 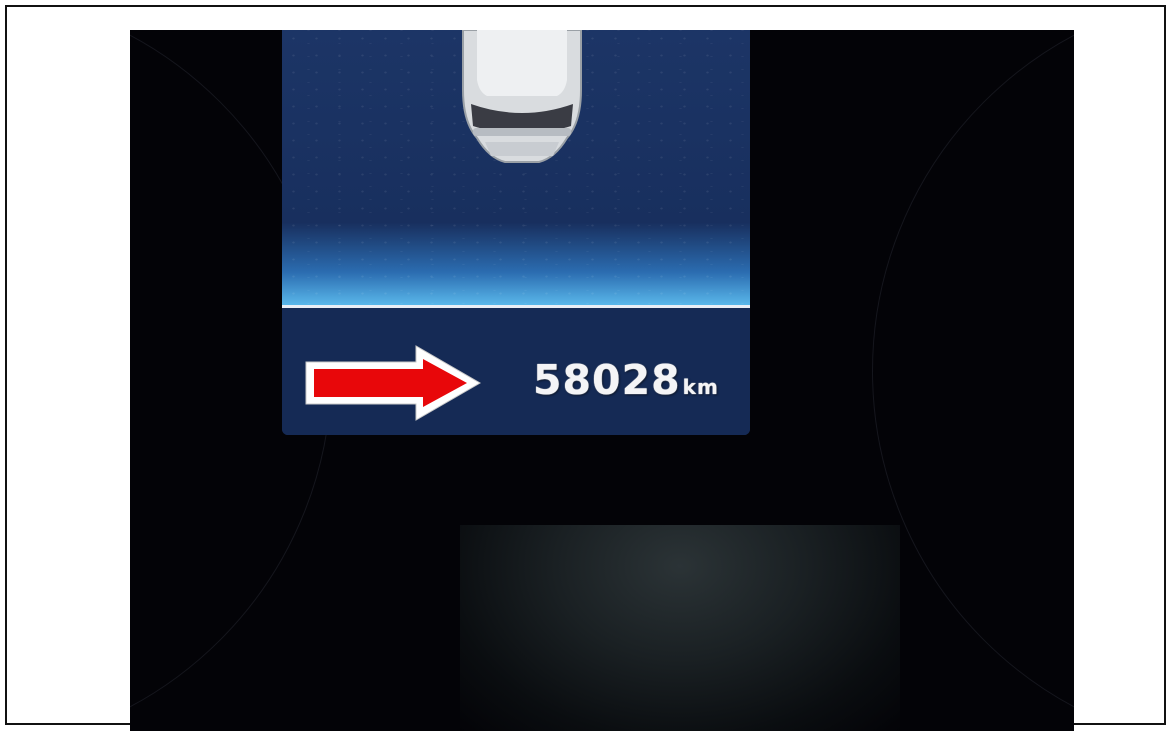 What do you see at coordinates (607, 380) in the screenshot?
I see `odometer-value: 58028` at bounding box center [607, 380].